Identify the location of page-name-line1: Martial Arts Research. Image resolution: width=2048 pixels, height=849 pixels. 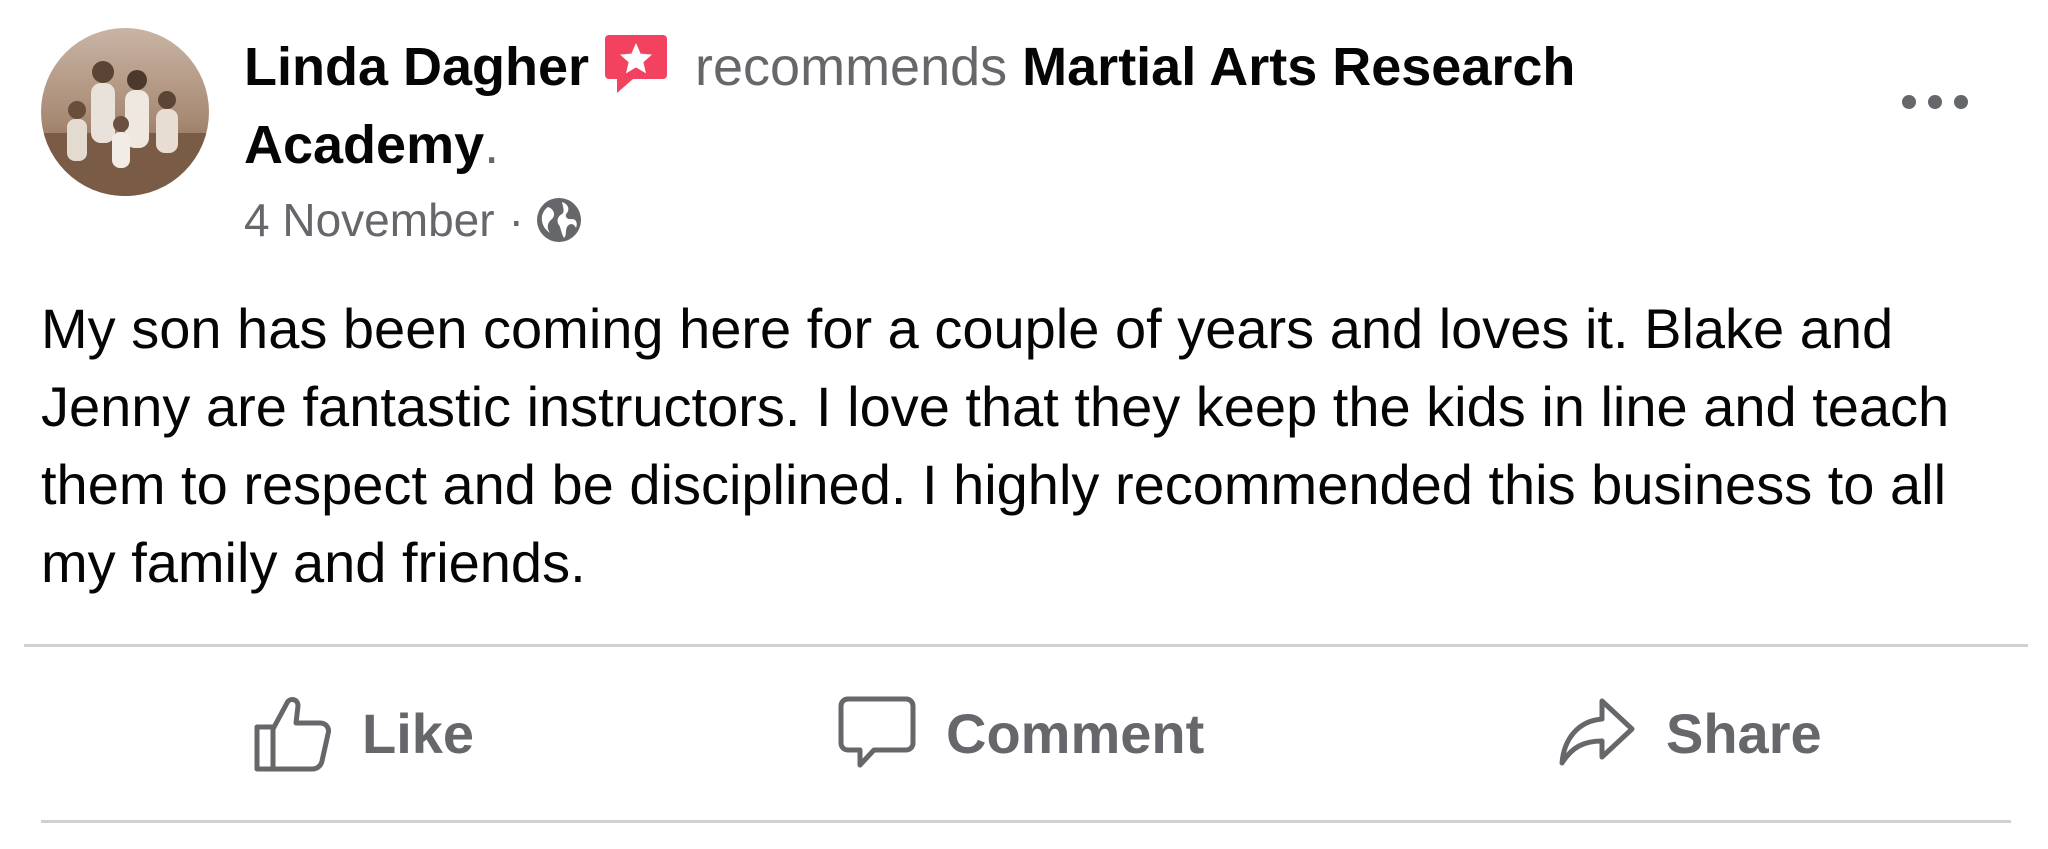
(1299, 67).